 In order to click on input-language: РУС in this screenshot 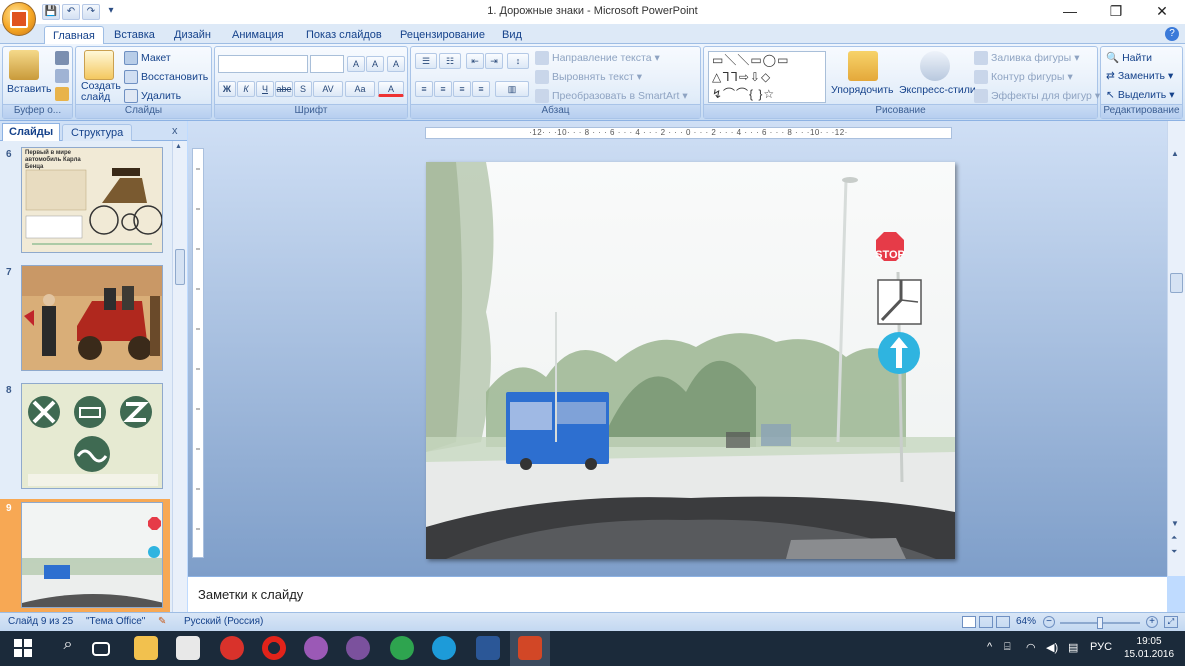, I will do `click(1101, 647)`.